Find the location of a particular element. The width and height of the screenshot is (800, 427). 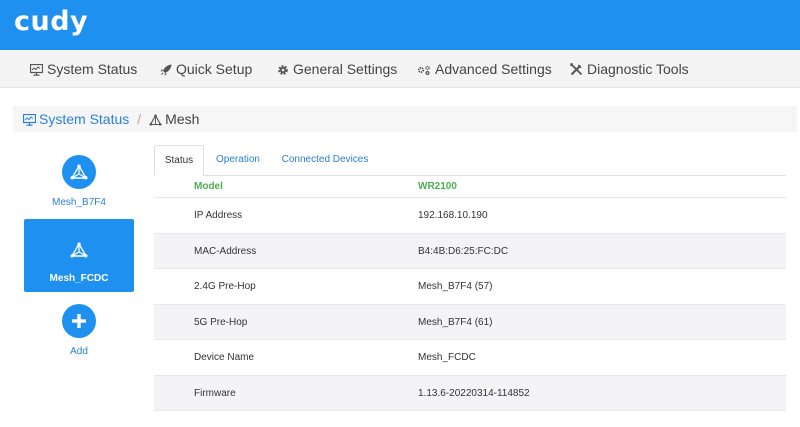

advanced-settings-icon is located at coordinates (423, 70).